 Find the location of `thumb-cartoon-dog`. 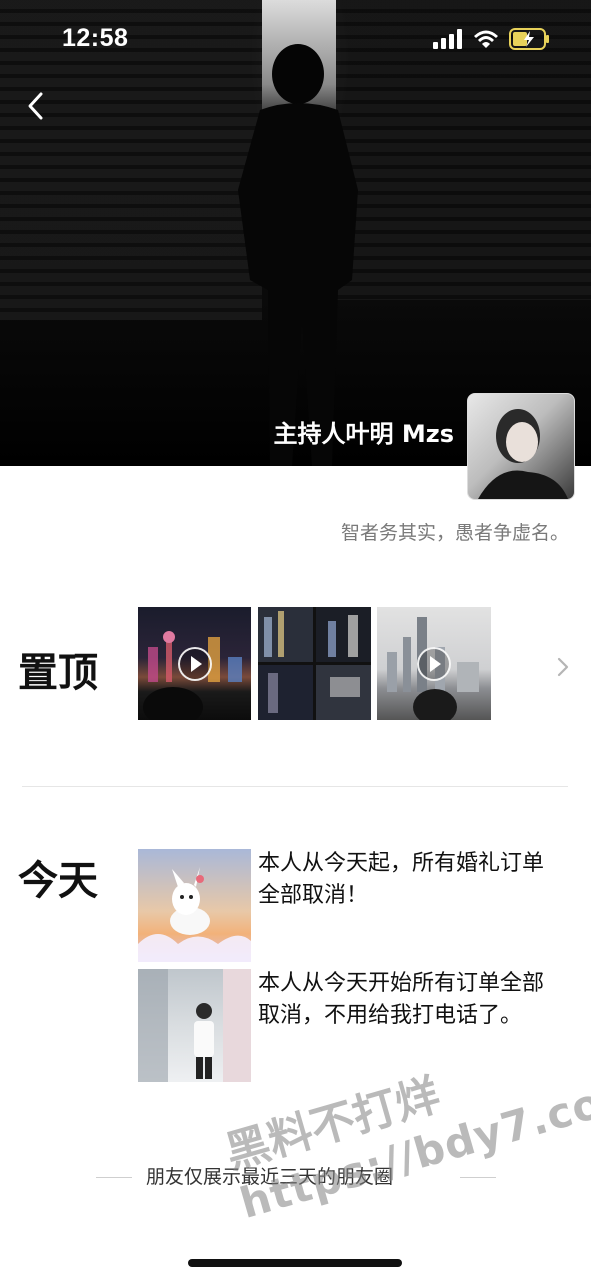

thumb-cartoon-dog is located at coordinates (194, 914).